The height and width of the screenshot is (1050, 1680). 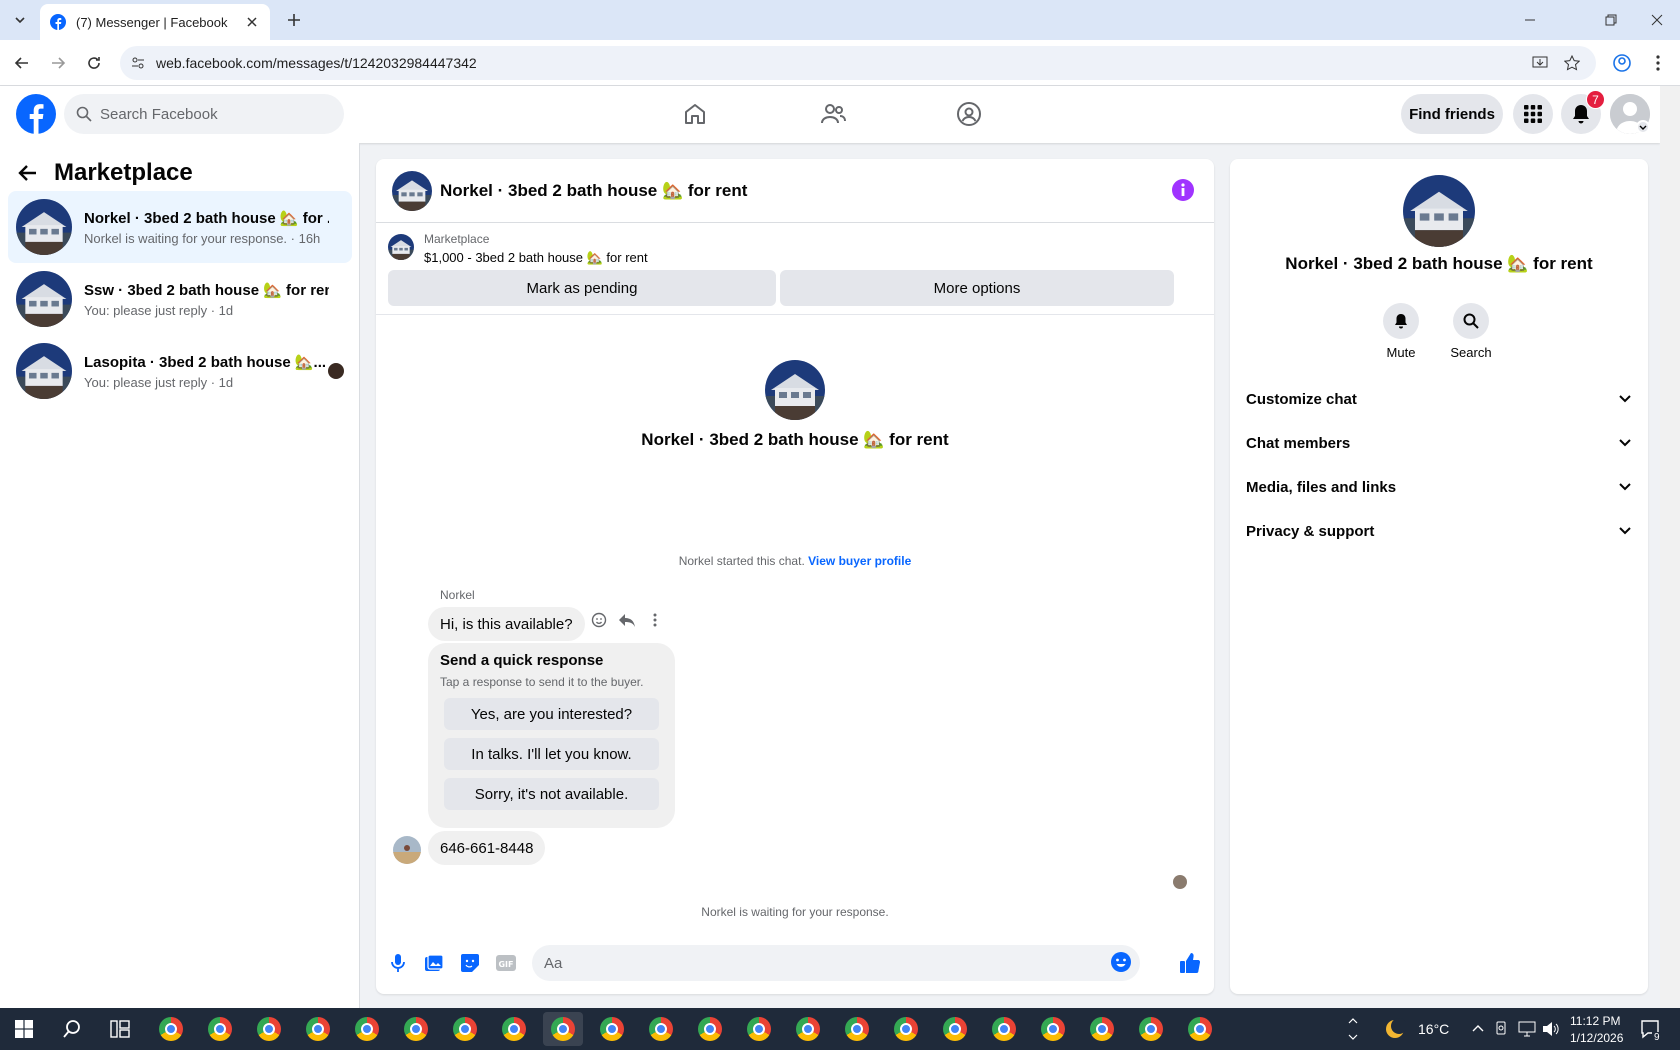 I want to click on chat-members-row: Chat members, so click(x=1439, y=443).